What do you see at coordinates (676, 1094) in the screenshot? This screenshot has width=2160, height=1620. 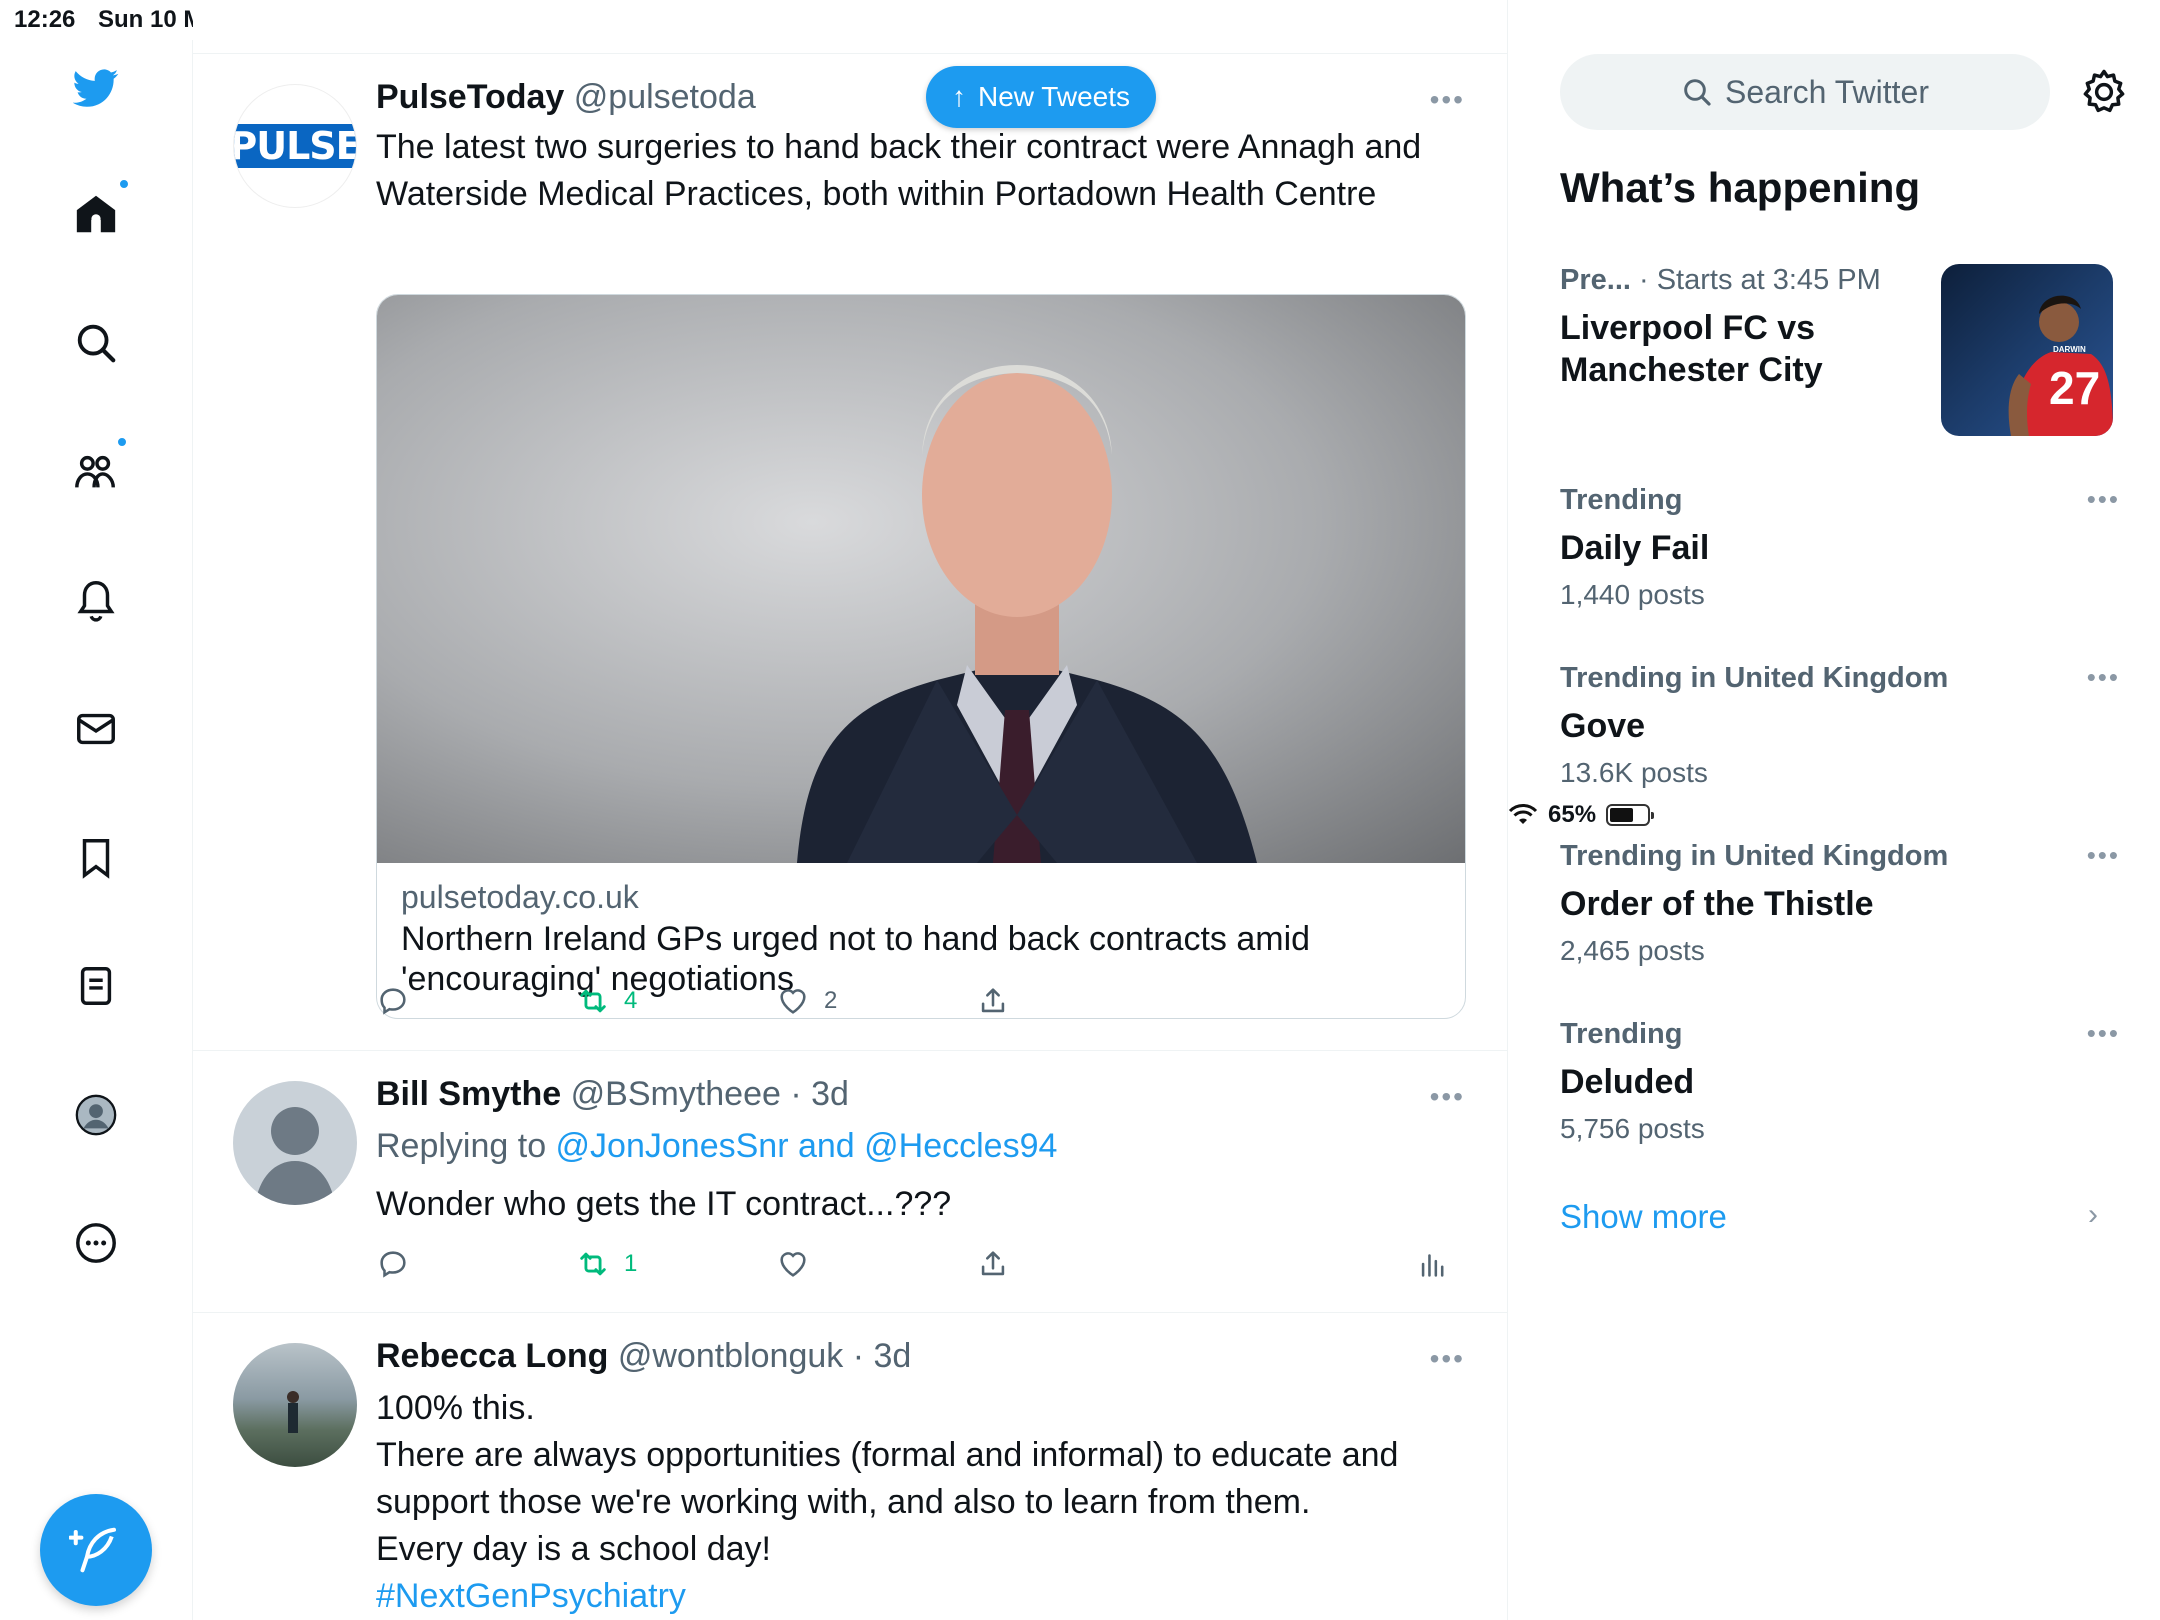 I see `author-handle: @BSmytheee` at bounding box center [676, 1094].